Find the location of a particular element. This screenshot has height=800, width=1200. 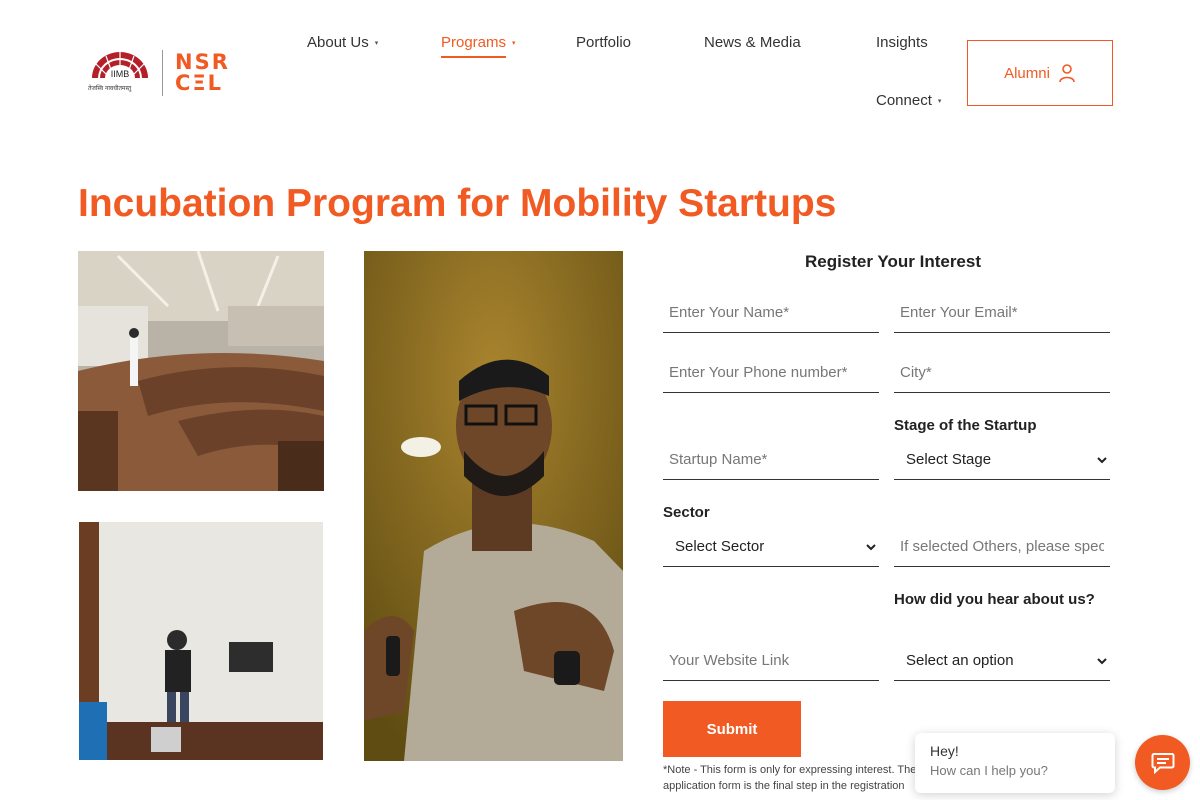

nav-insights: Insights is located at coordinates (902, 42).